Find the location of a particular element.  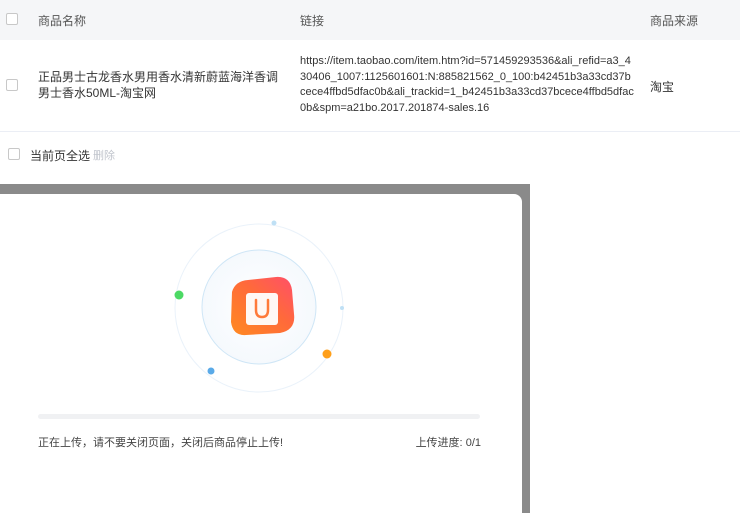

upload-progress-bar is located at coordinates (259, 416).